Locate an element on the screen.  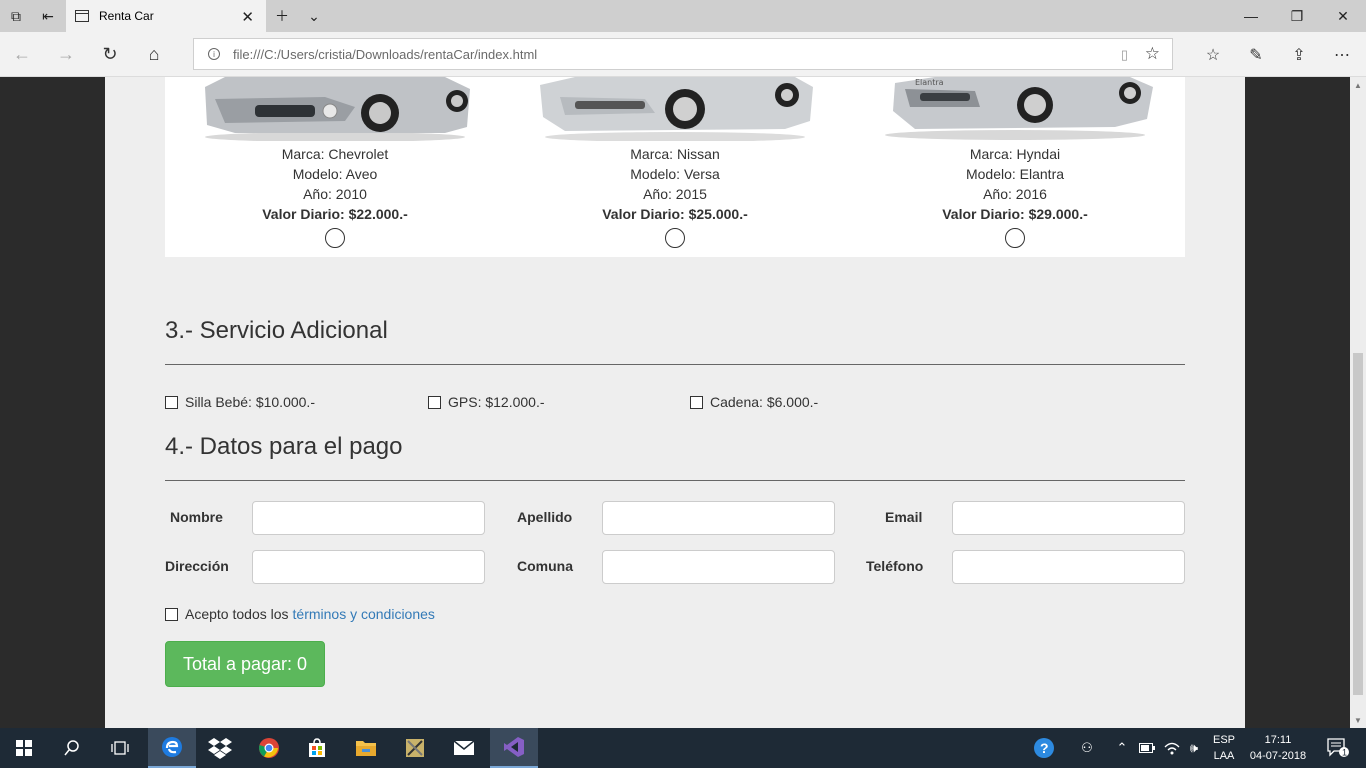
car-price: Valor Diario: $22.000.- is located at coordinates (335, 214).